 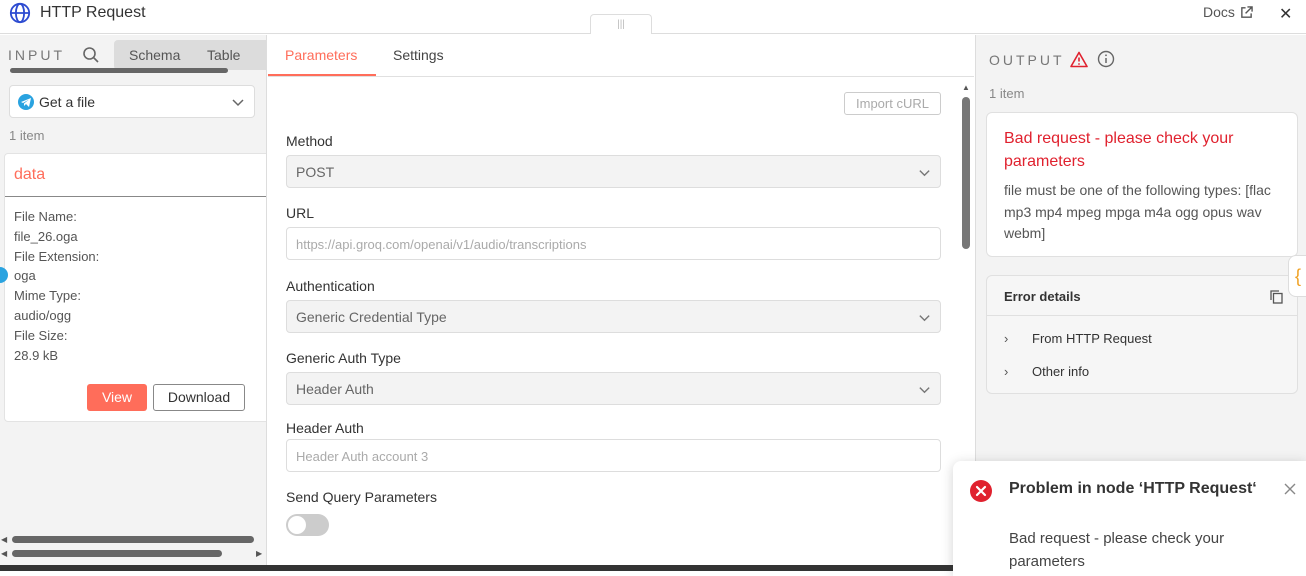 I want to click on error-details-row-from-http-request: › From HTTP Request, so click(x=1078, y=338).